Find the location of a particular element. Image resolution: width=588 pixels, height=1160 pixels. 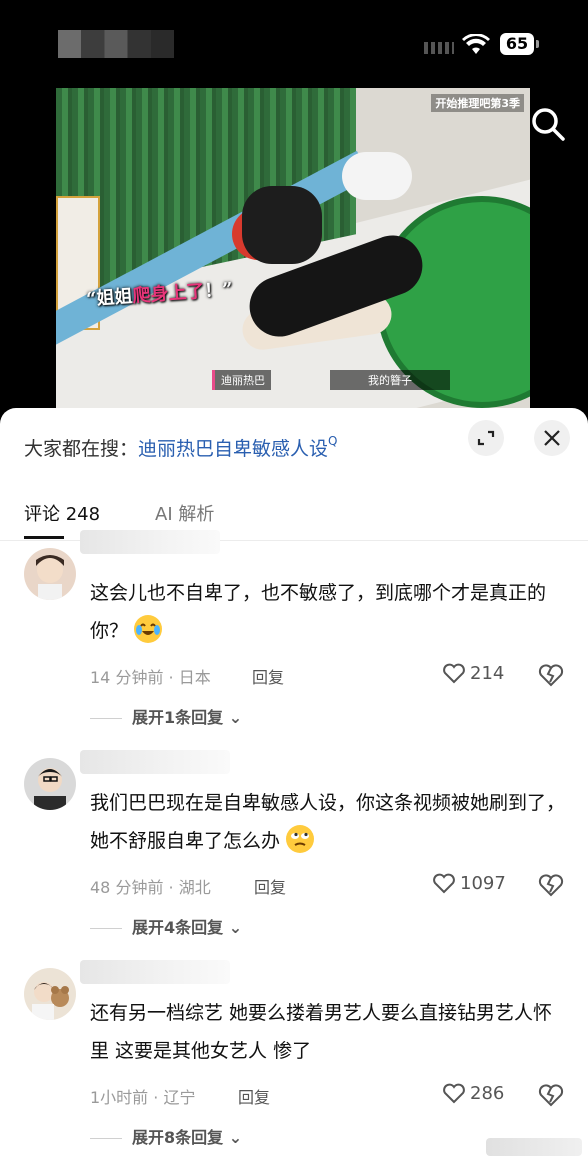

search-small-icon: Q is located at coordinates (333, 441).